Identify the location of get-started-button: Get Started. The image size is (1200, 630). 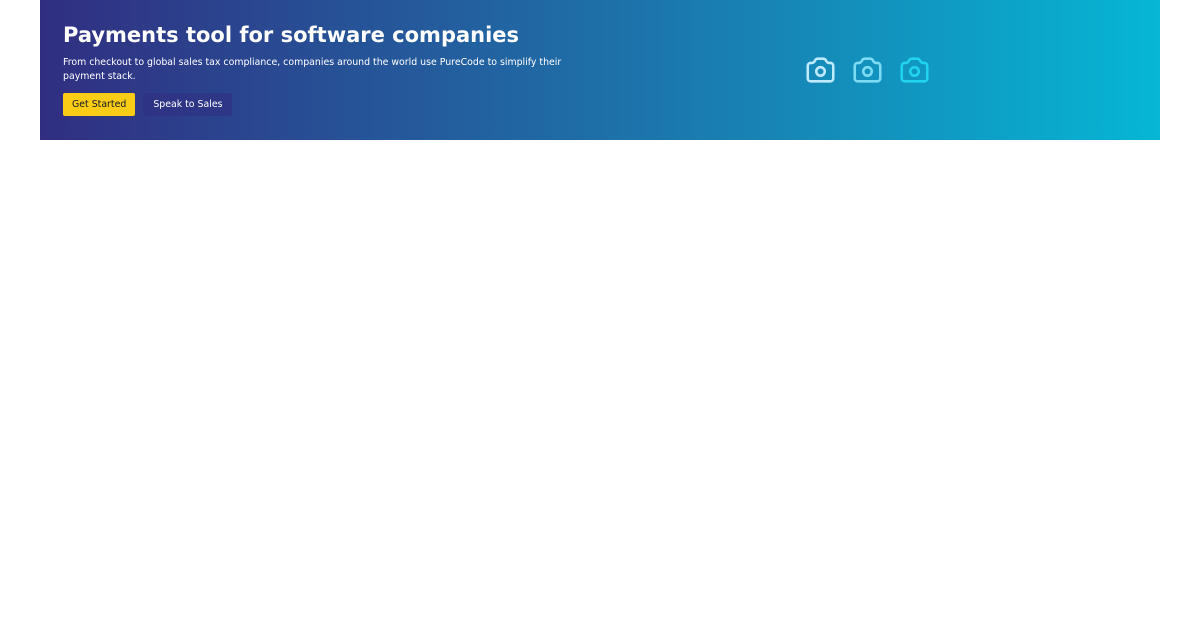
(99, 104).